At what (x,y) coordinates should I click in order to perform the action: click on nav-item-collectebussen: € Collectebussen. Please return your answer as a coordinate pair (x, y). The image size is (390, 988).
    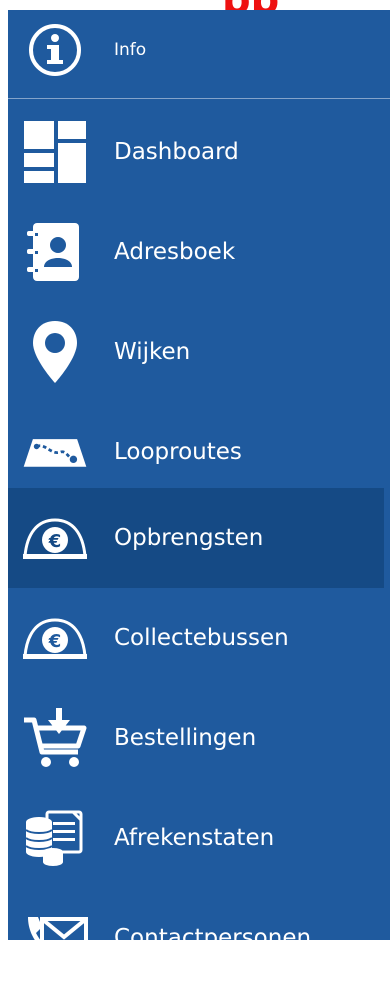
    Looking at the image, I should click on (199, 638).